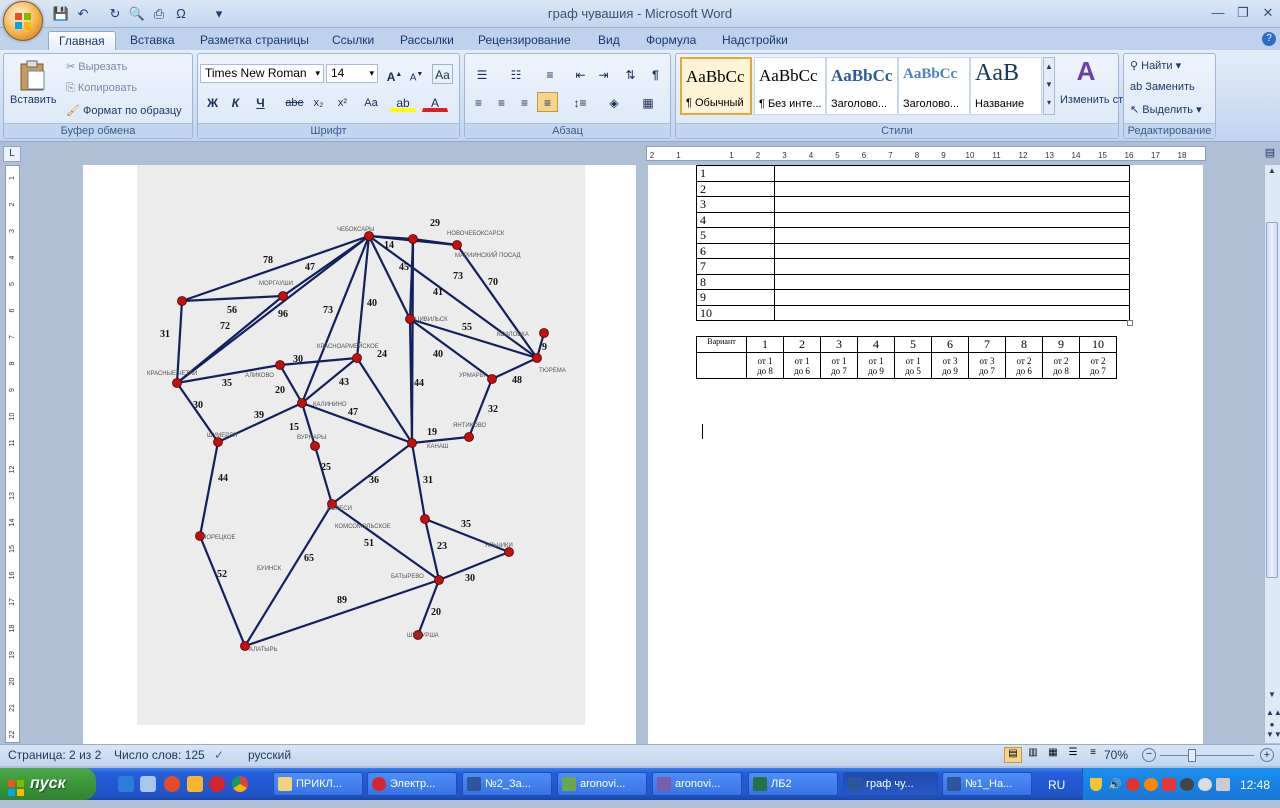 This screenshot has width=1280, height=808. What do you see at coordinates (524, 40) in the screenshot?
I see `tab-review: Рецензирование` at bounding box center [524, 40].